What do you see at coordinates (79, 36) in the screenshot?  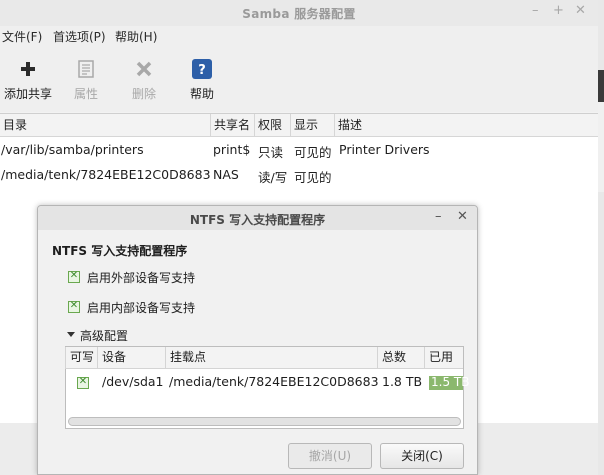 I see `menu-preferences: 首选项(P)` at bounding box center [79, 36].